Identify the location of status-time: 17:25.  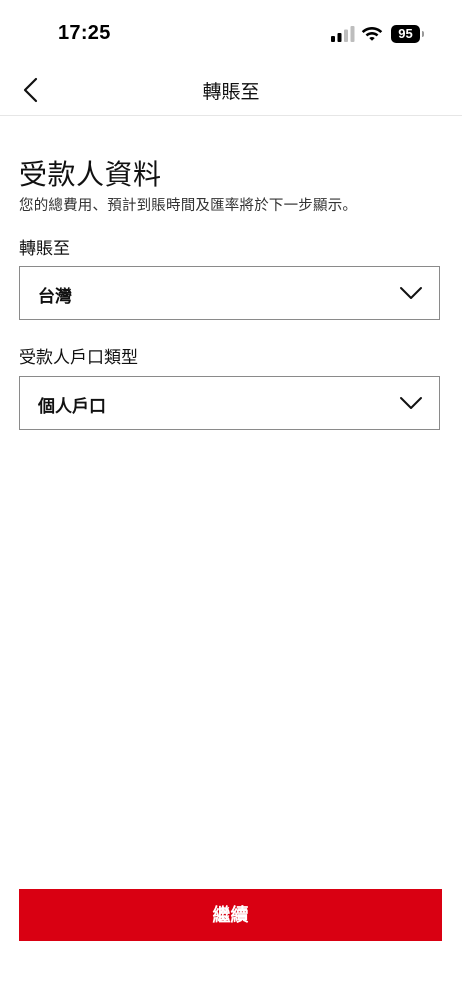
(84, 33).